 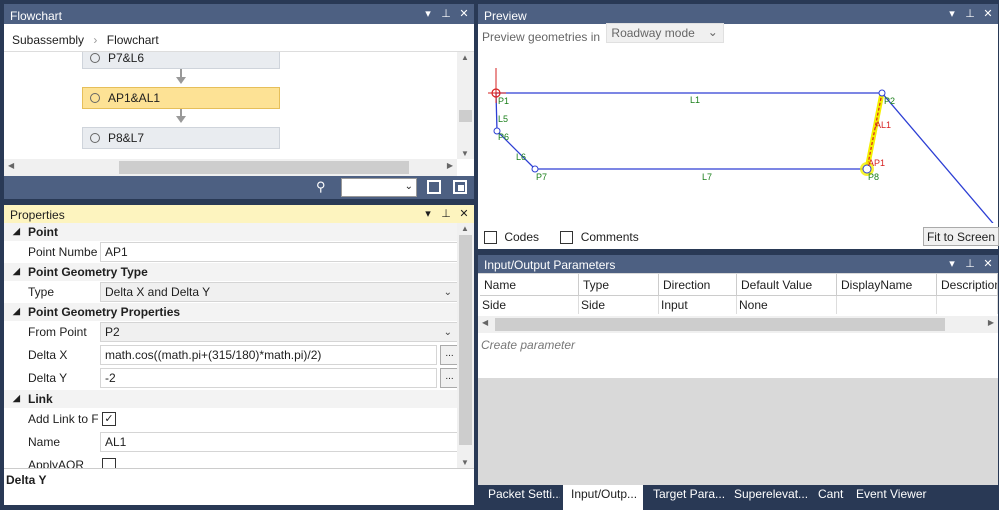 I want to click on flowchart-toolbar: ⚲ ⌄, so click(x=239, y=187).